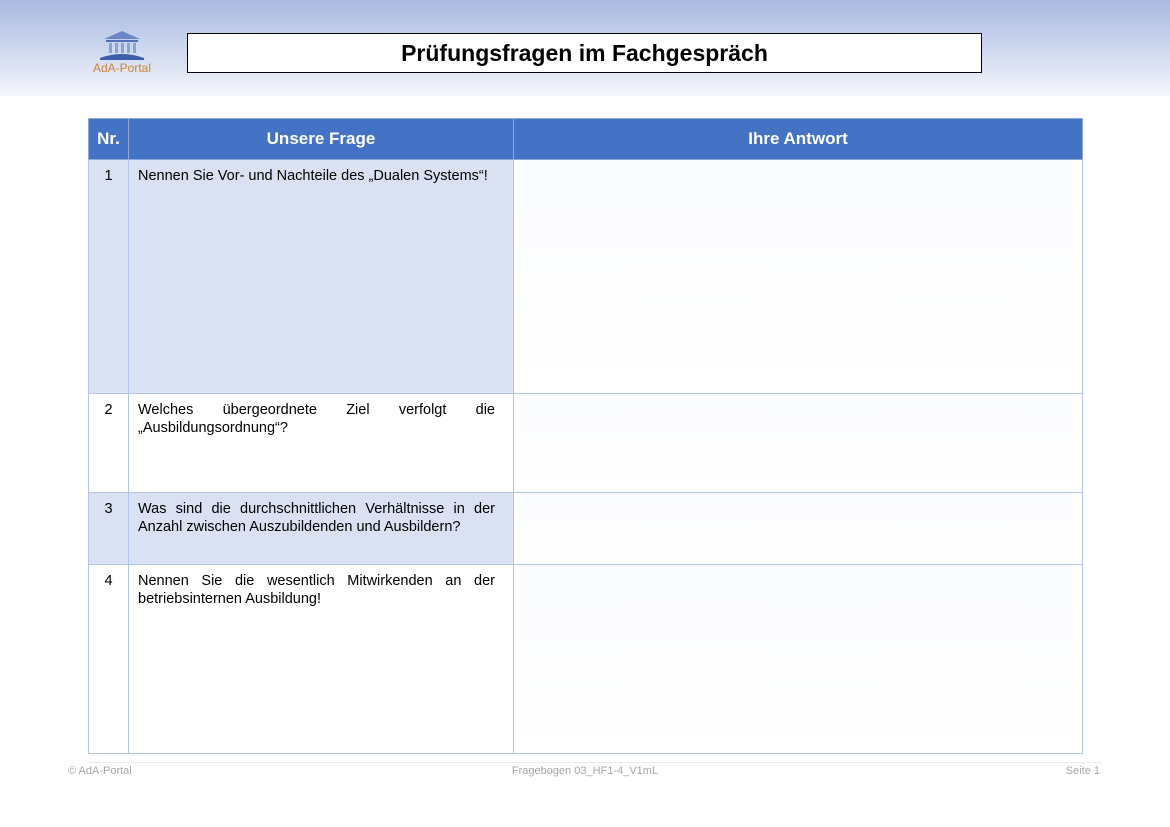 Image resolution: width=1170 pixels, height=827 pixels. What do you see at coordinates (108, 443) in the screenshot?
I see `row-number: 2` at bounding box center [108, 443].